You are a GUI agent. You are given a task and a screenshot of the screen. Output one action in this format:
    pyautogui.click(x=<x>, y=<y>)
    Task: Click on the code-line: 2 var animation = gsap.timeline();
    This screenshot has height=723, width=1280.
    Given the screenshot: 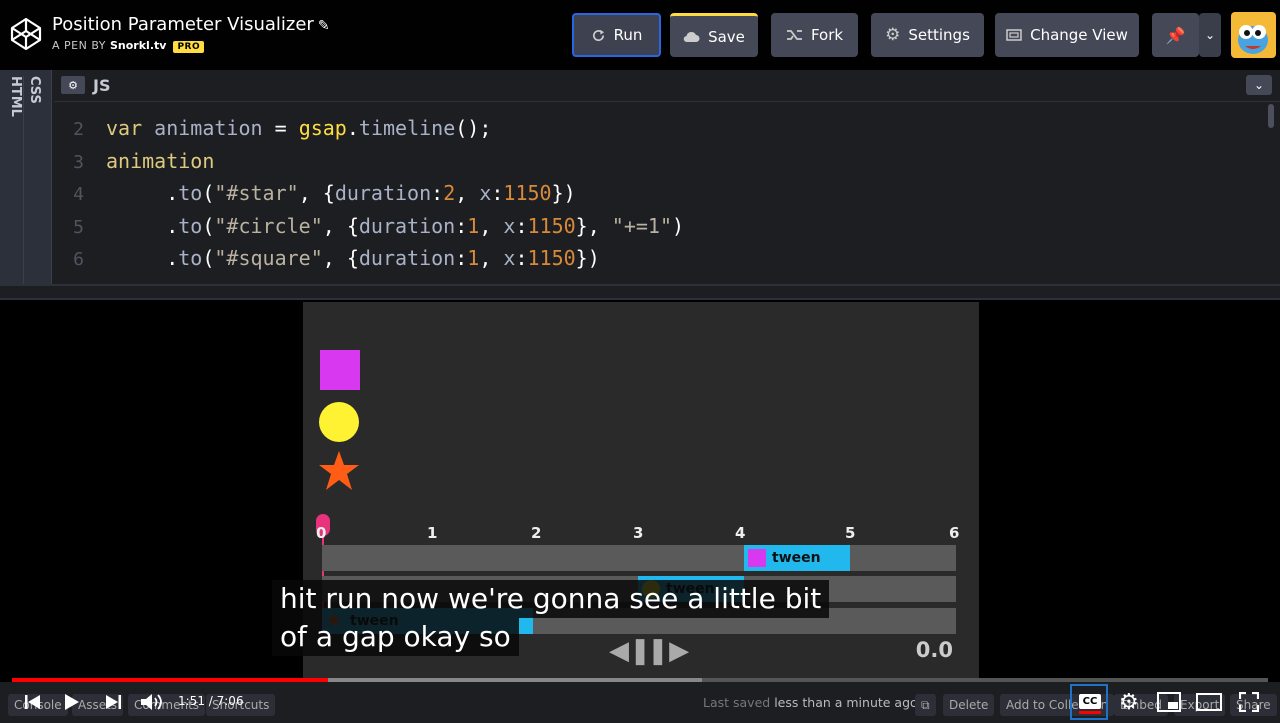 What is the action you would take?
    pyautogui.click(x=272, y=132)
    